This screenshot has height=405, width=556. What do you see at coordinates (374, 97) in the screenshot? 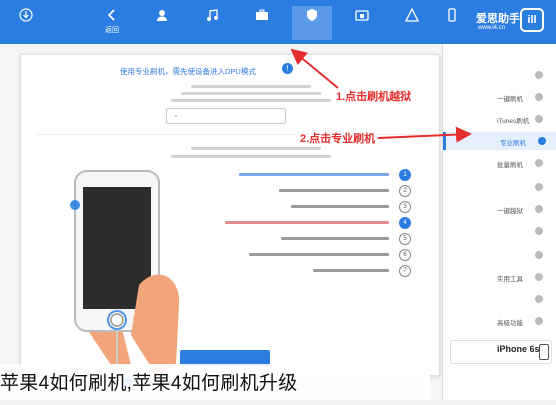
I see `annotation-step-1: 1.点击刷机越狱` at bounding box center [374, 97].